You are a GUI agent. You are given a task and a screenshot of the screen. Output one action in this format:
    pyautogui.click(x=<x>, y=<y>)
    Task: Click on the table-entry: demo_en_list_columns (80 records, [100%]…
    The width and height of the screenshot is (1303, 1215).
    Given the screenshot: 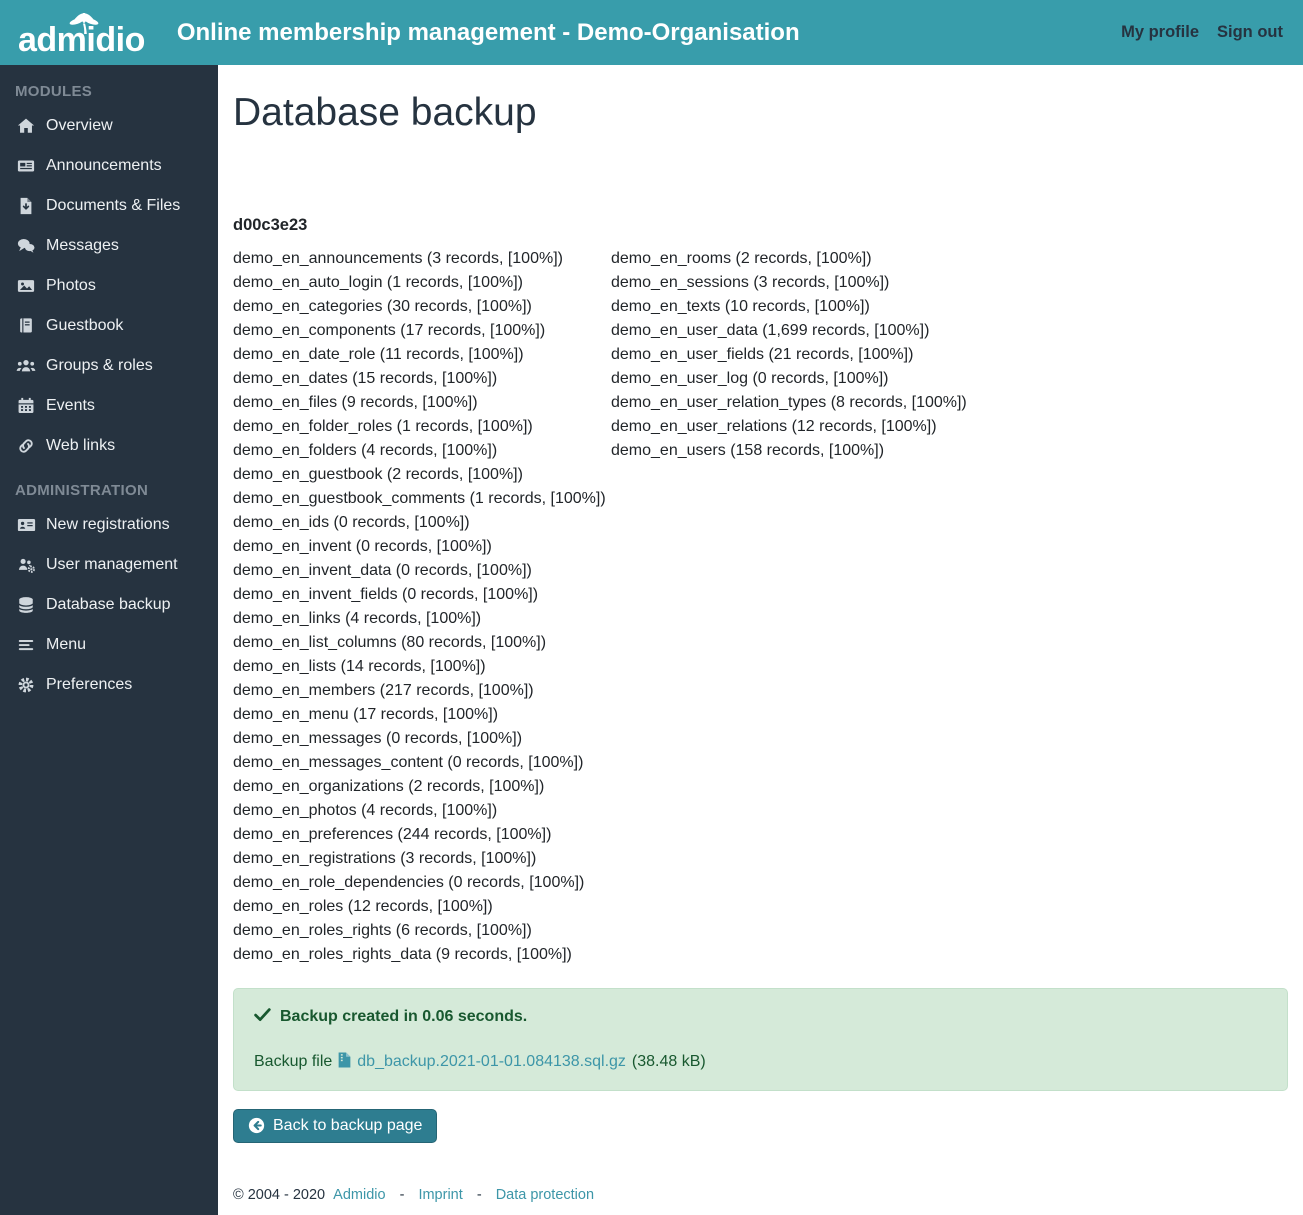 What is the action you would take?
    pyautogui.click(x=390, y=642)
    